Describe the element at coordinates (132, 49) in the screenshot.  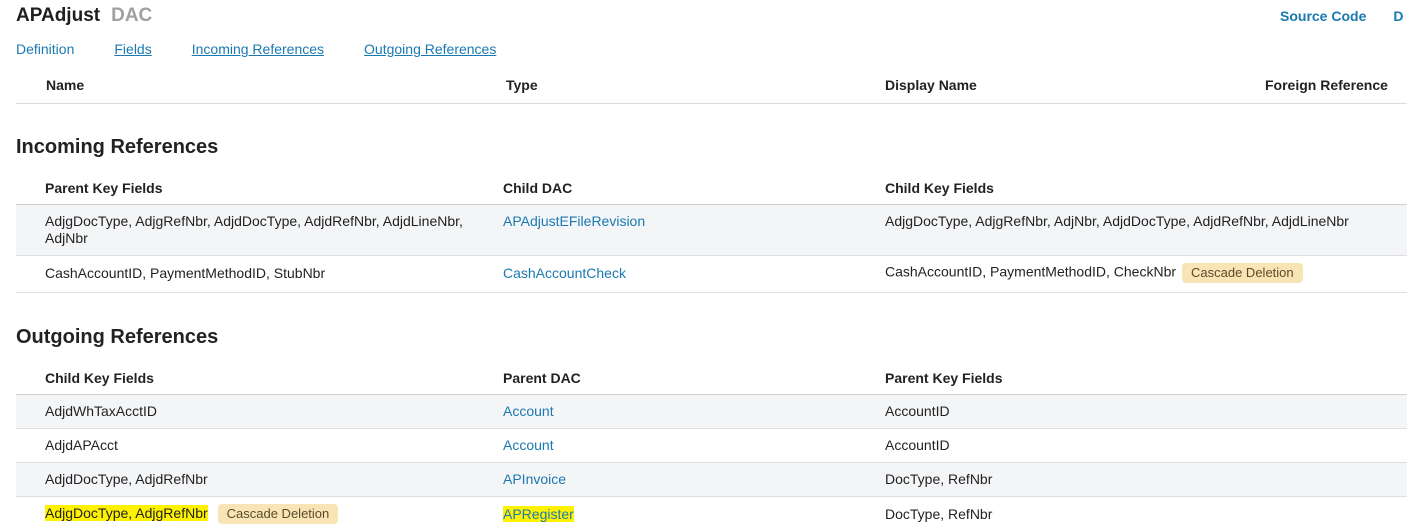
I see `nav-fields: Fields` at that location.